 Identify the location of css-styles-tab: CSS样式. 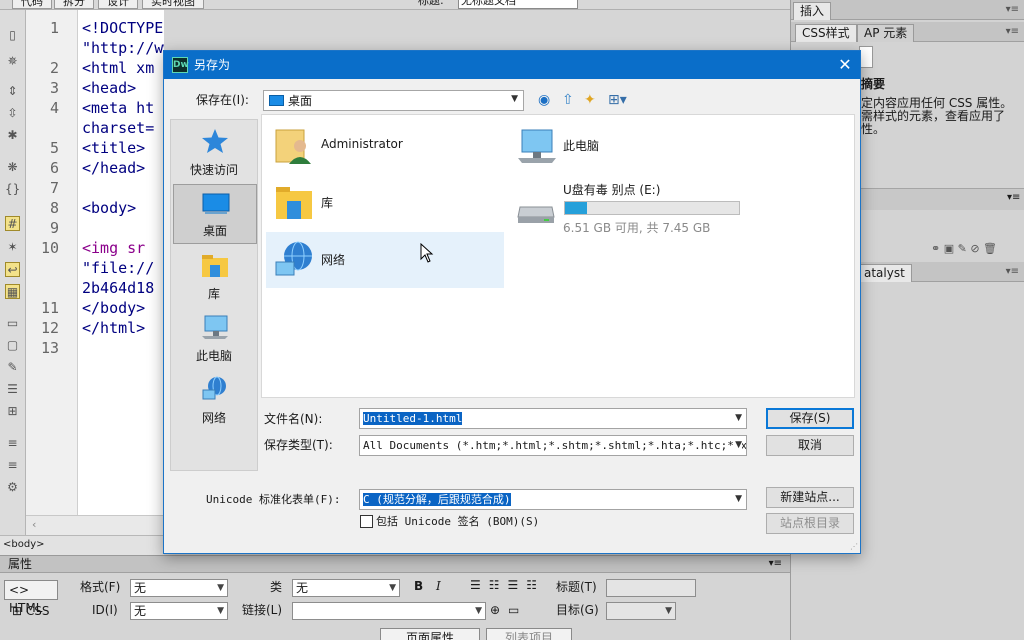
(826, 33).